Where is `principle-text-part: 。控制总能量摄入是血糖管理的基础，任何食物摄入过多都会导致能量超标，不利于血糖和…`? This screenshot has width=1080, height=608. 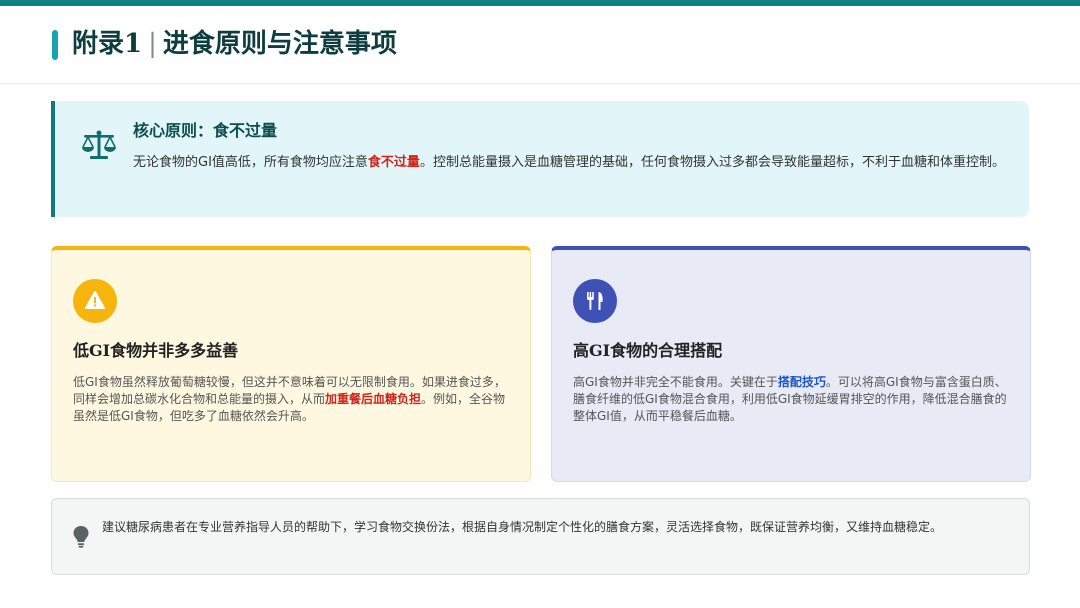
principle-text-part: 。控制总能量摄入是血糖管理的基础，任何食物摄入过多都会导致能量超标，不利于血糖和… is located at coordinates (712, 162).